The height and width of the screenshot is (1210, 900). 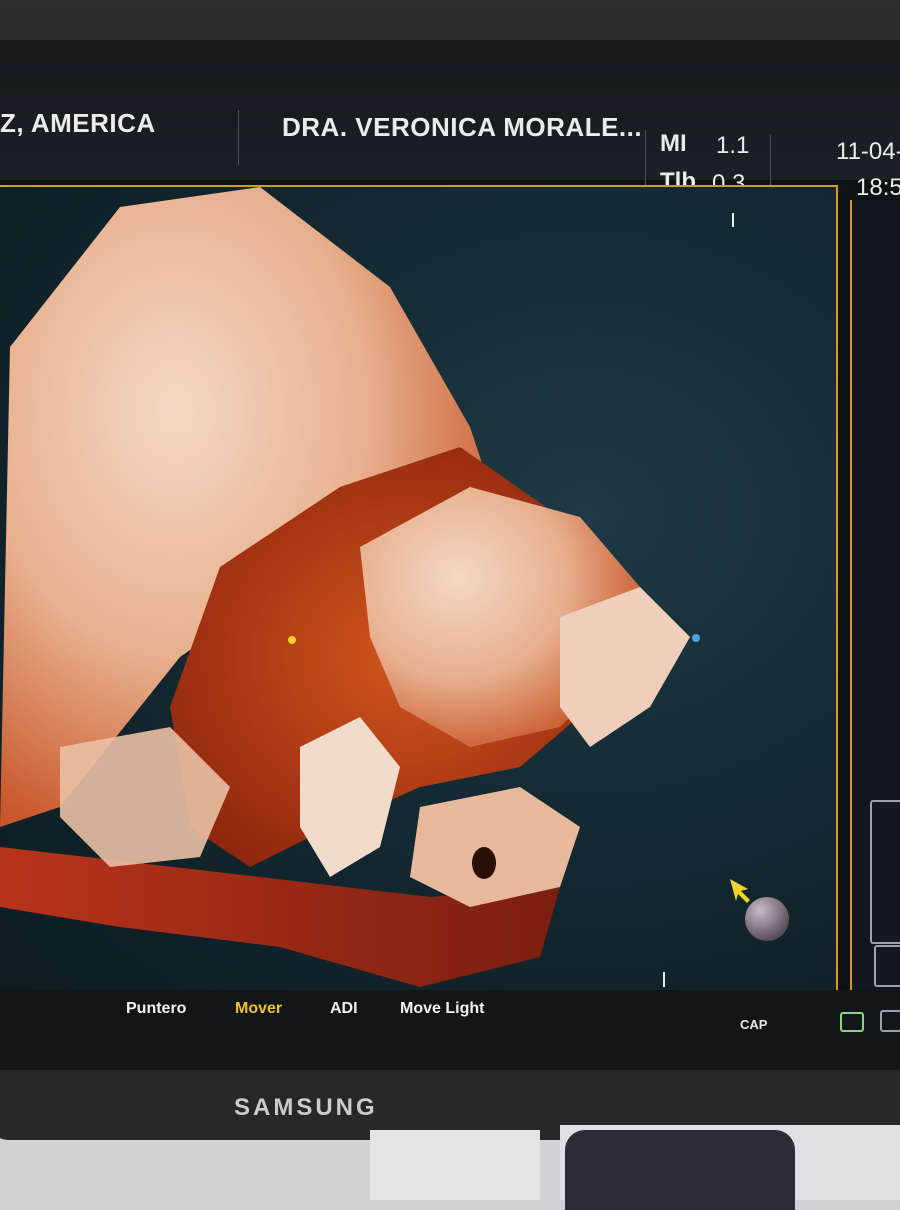 What do you see at coordinates (455, 1165) in the screenshot?
I see `monitor-stand` at bounding box center [455, 1165].